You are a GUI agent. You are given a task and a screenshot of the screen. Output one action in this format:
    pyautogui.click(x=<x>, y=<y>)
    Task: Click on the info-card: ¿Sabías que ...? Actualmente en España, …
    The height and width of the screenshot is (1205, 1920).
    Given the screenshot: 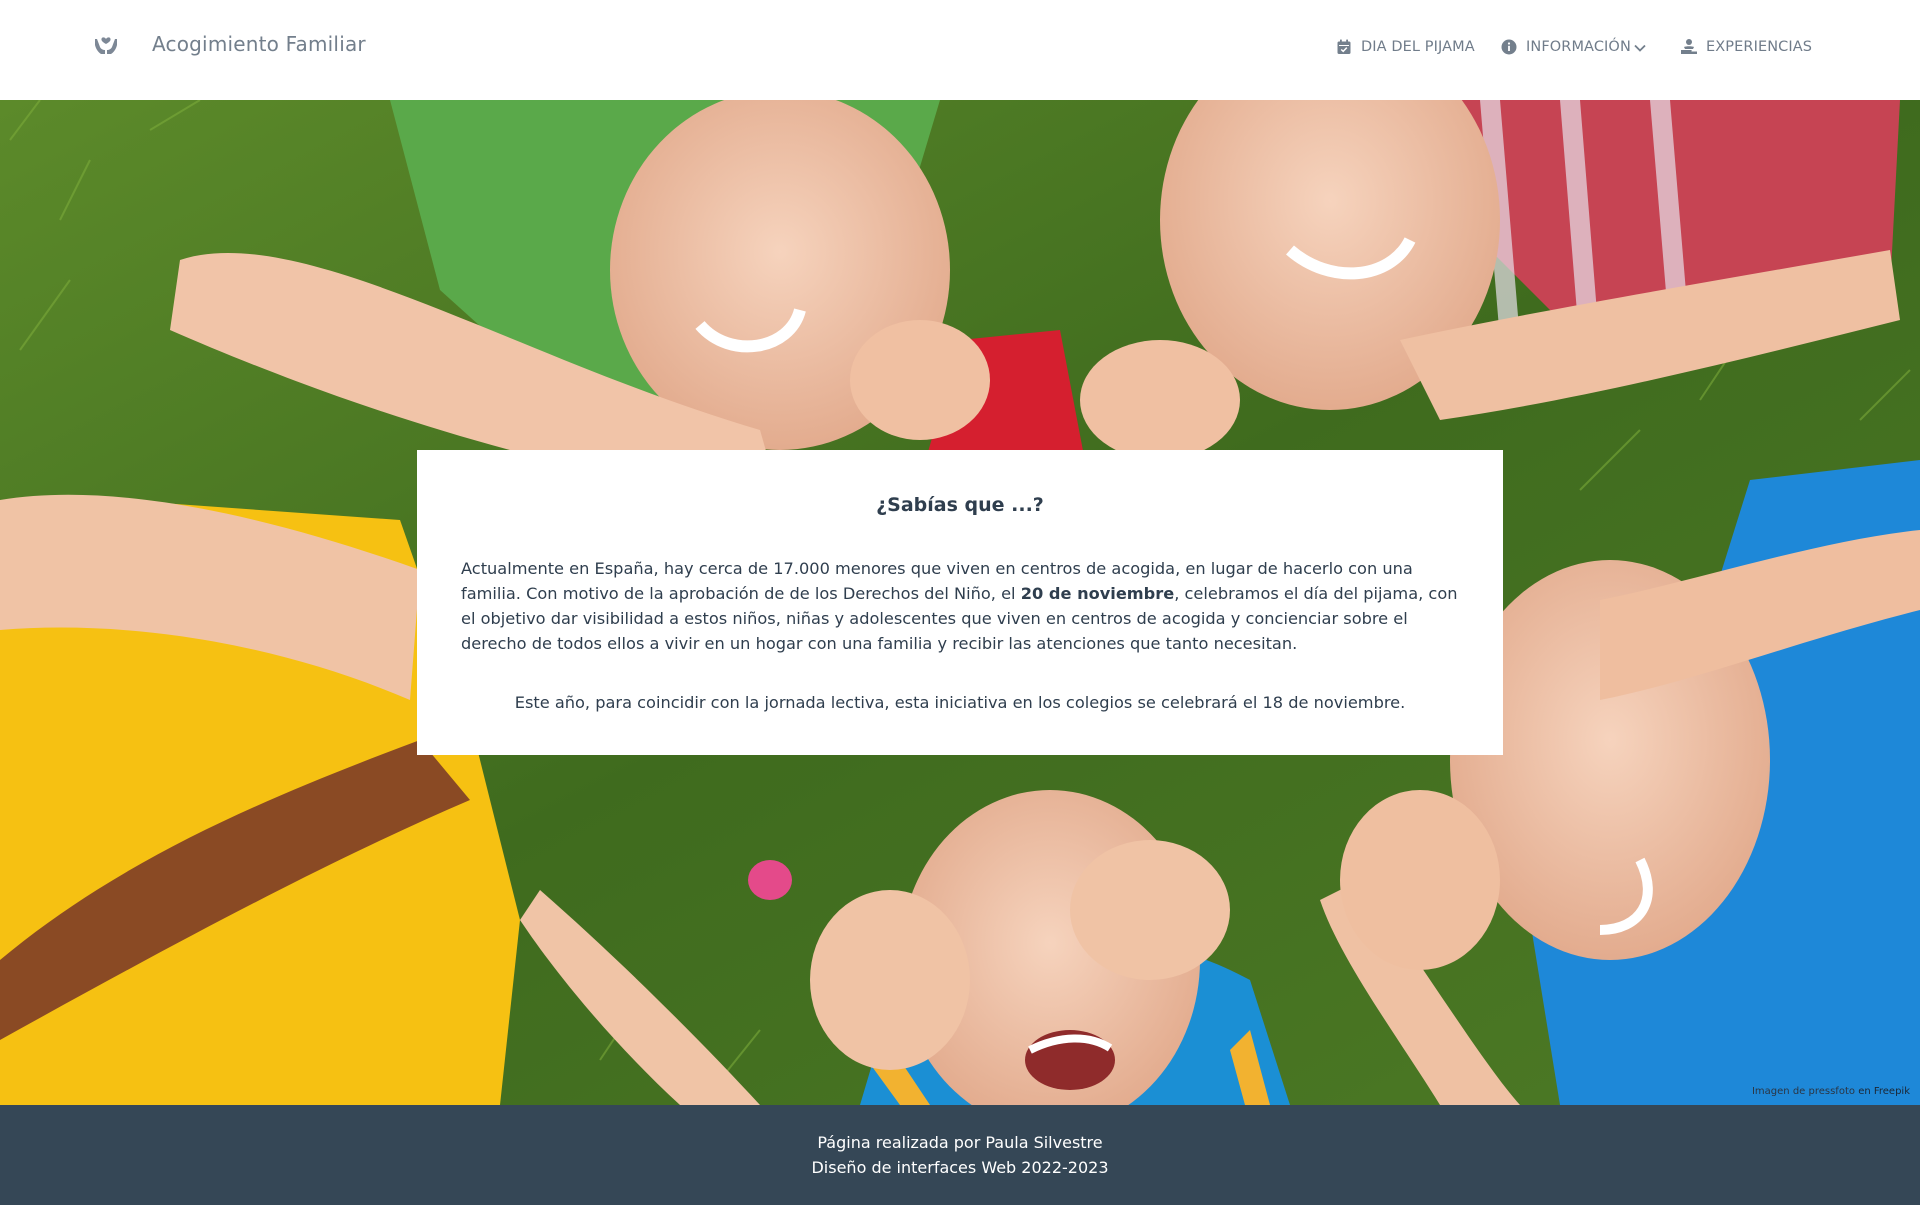 What is the action you would take?
    pyautogui.click(x=960, y=602)
    